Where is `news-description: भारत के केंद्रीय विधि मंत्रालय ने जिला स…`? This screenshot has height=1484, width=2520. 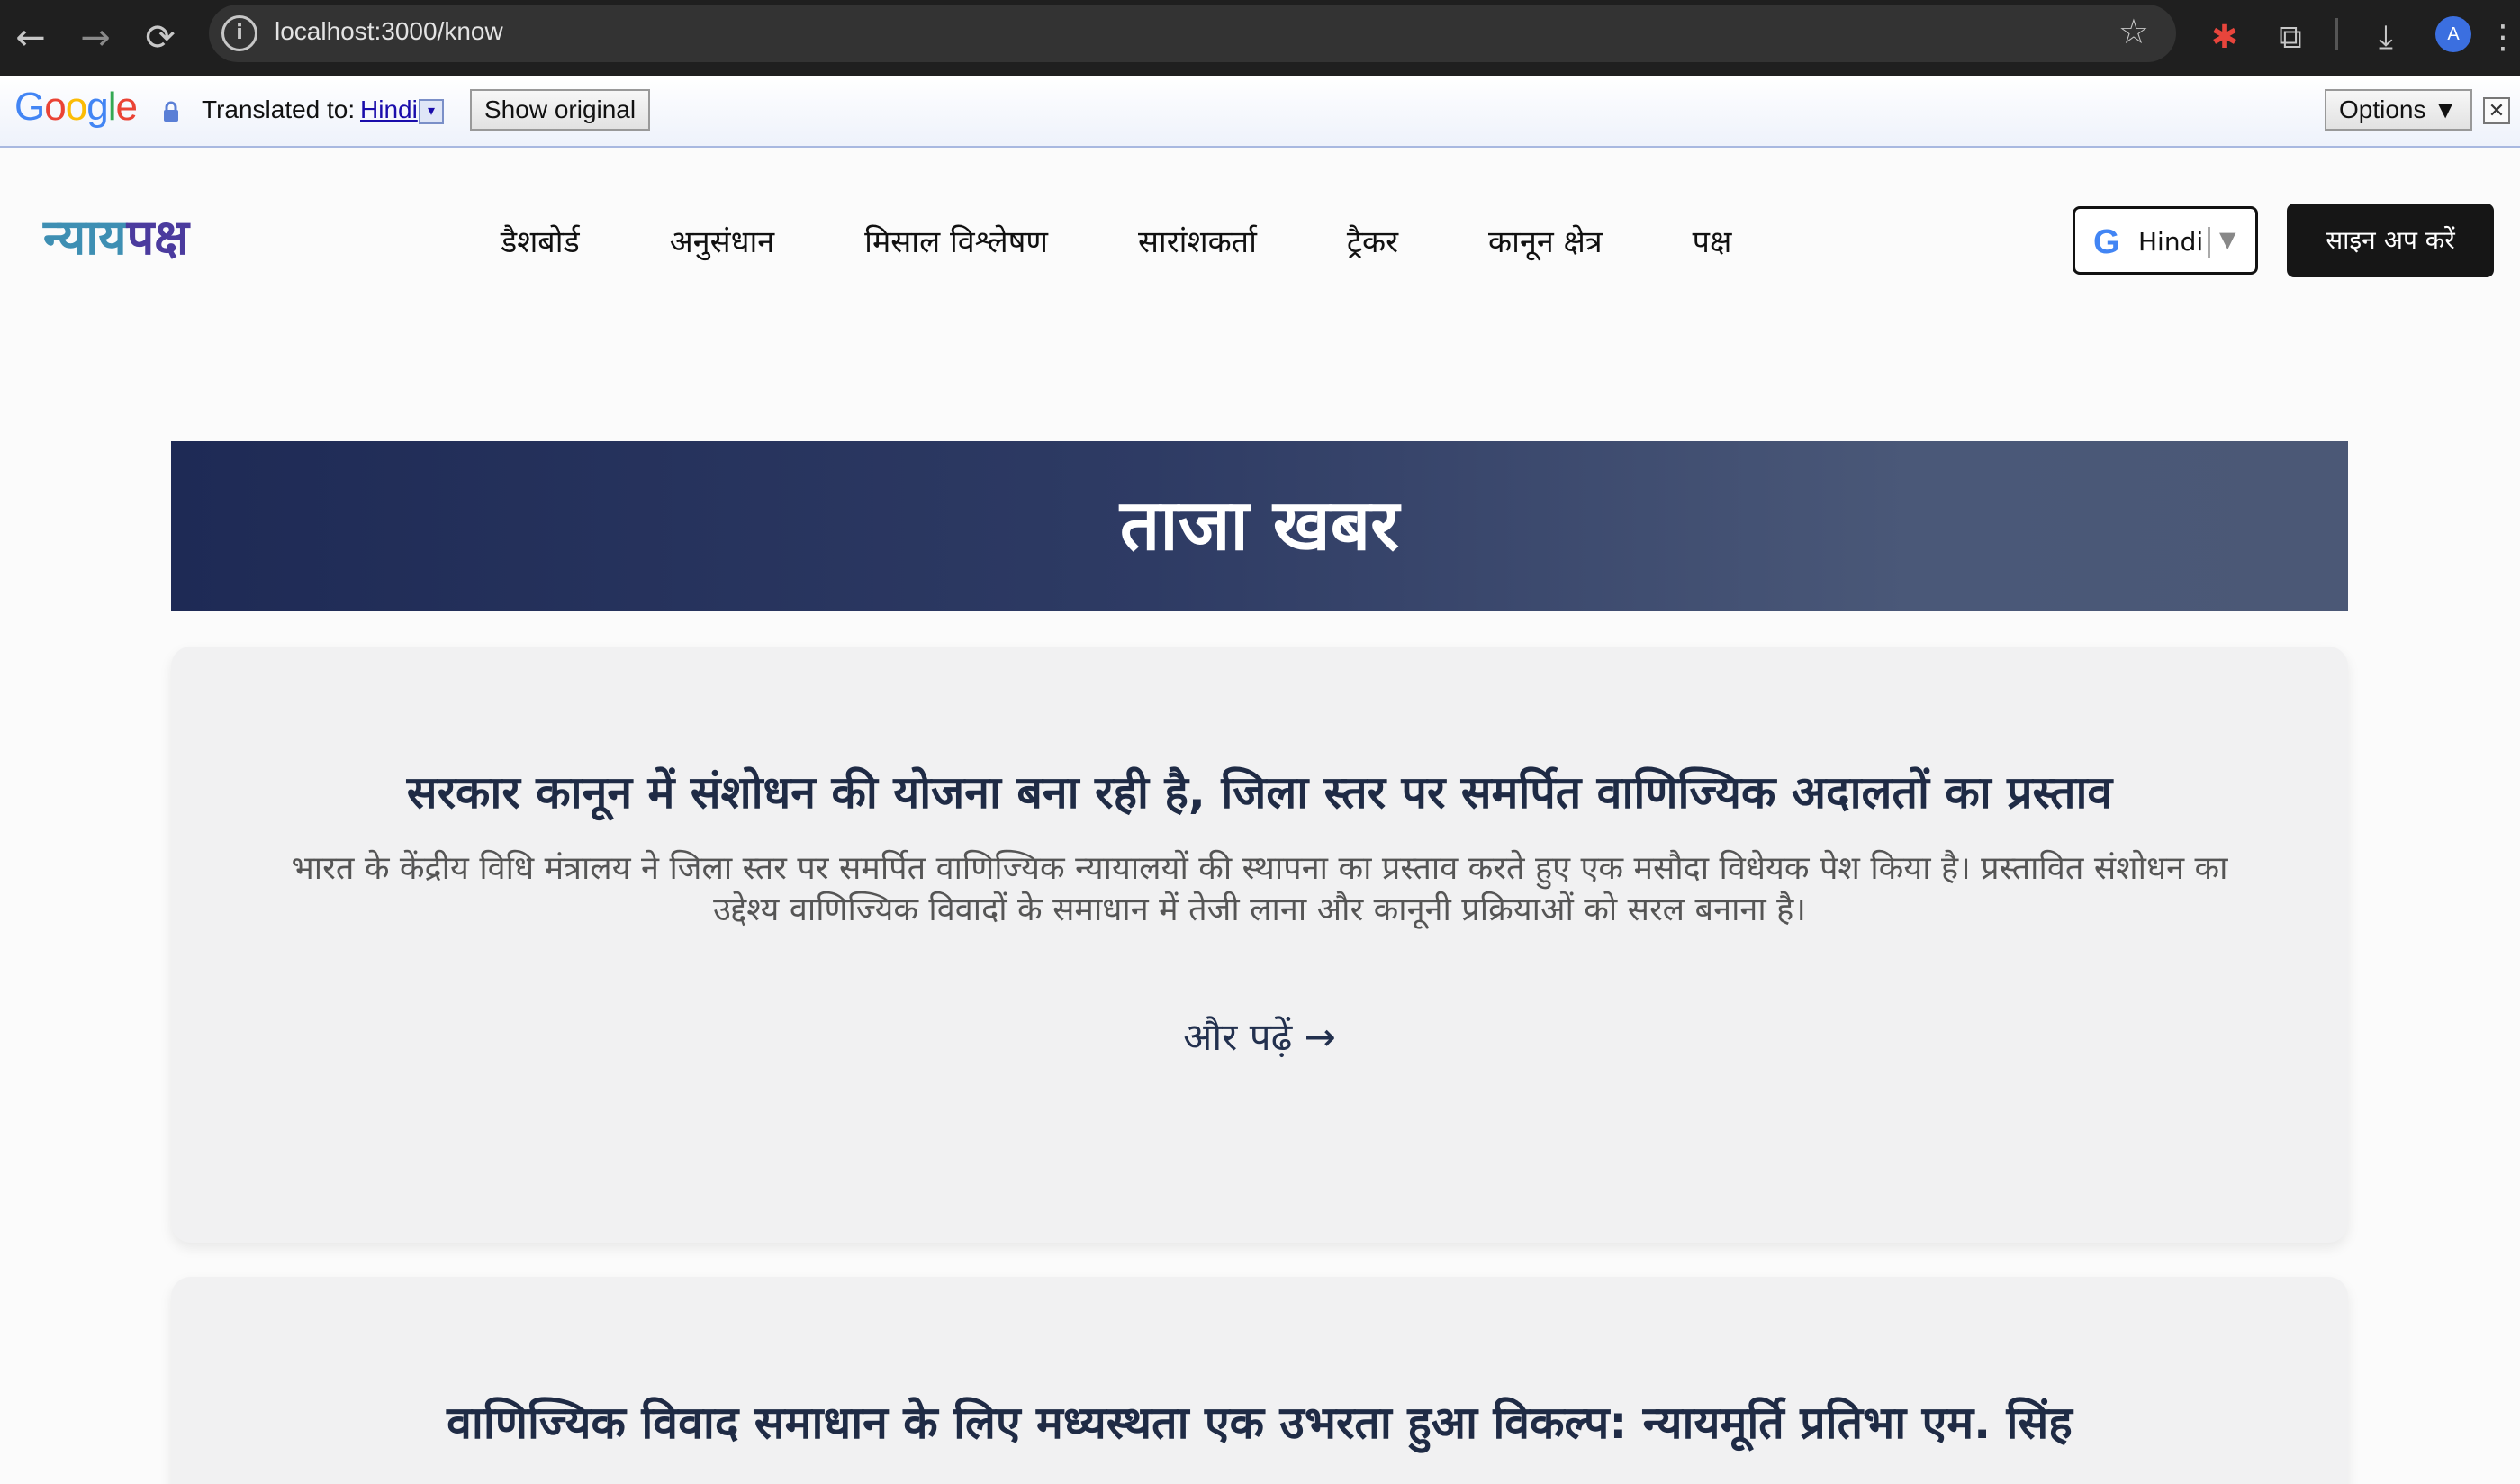
news-description: भारत के केंद्रीय विधि मंत्रालय ने जिला स… is located at coordinates (1259, 889).